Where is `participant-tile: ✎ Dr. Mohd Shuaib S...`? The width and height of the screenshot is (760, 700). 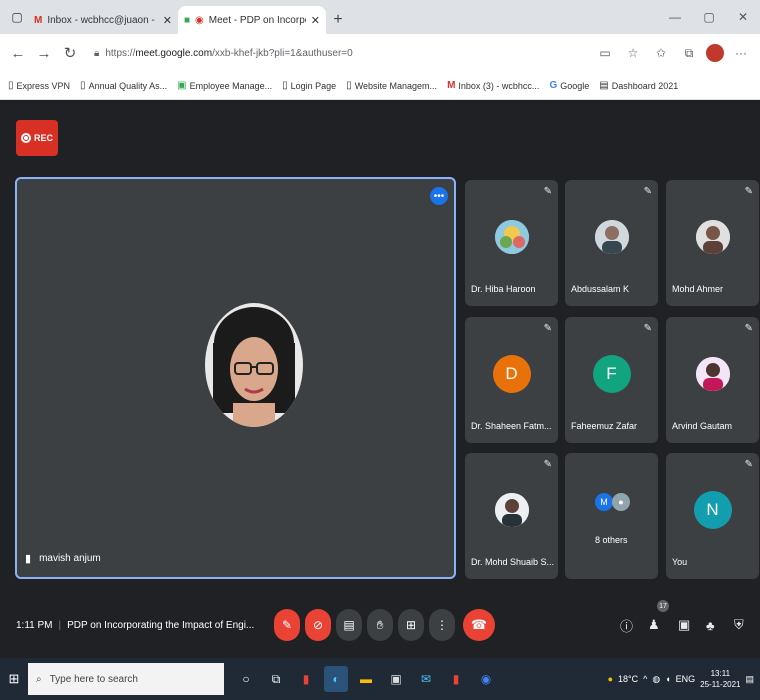
participant-tile: ✎ Dr. Mohd Shuaib S... is located at coordinates (511, 516).